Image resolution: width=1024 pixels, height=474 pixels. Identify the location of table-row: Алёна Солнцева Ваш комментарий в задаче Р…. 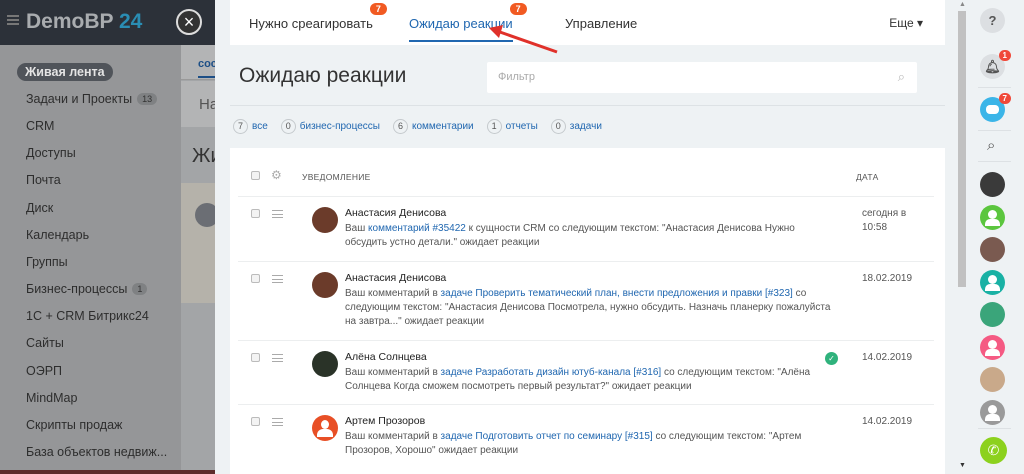
(586, 372).